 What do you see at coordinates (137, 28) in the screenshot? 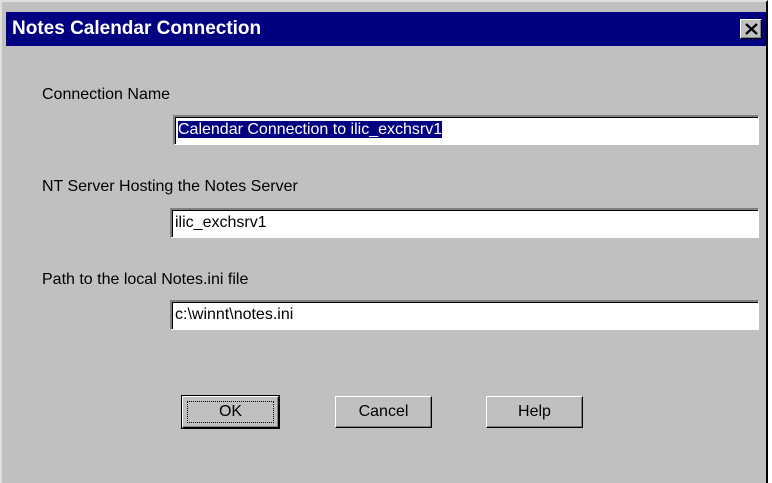
I see `dialog-title: Notes Calendar Connection` at bounding box center [137, 28].